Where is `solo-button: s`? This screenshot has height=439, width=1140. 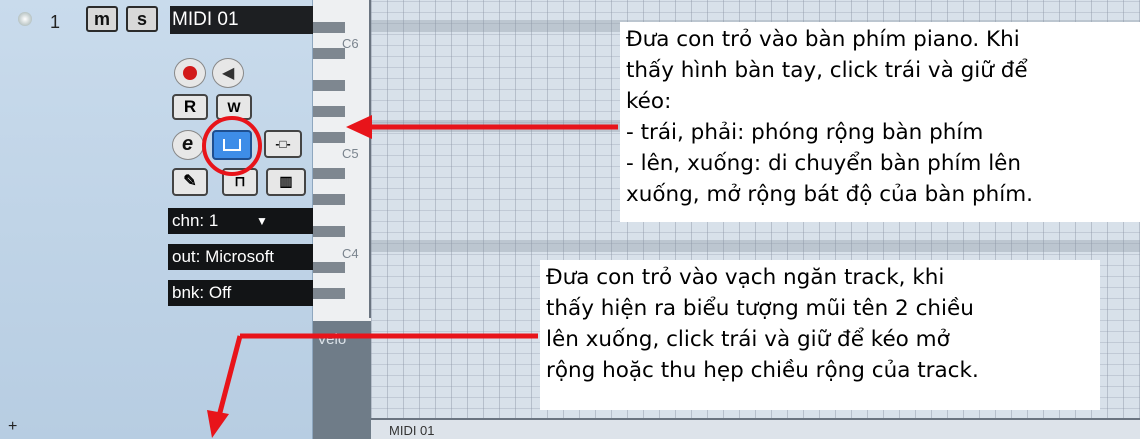 solo-button: s is located at coordinates (142, 19).